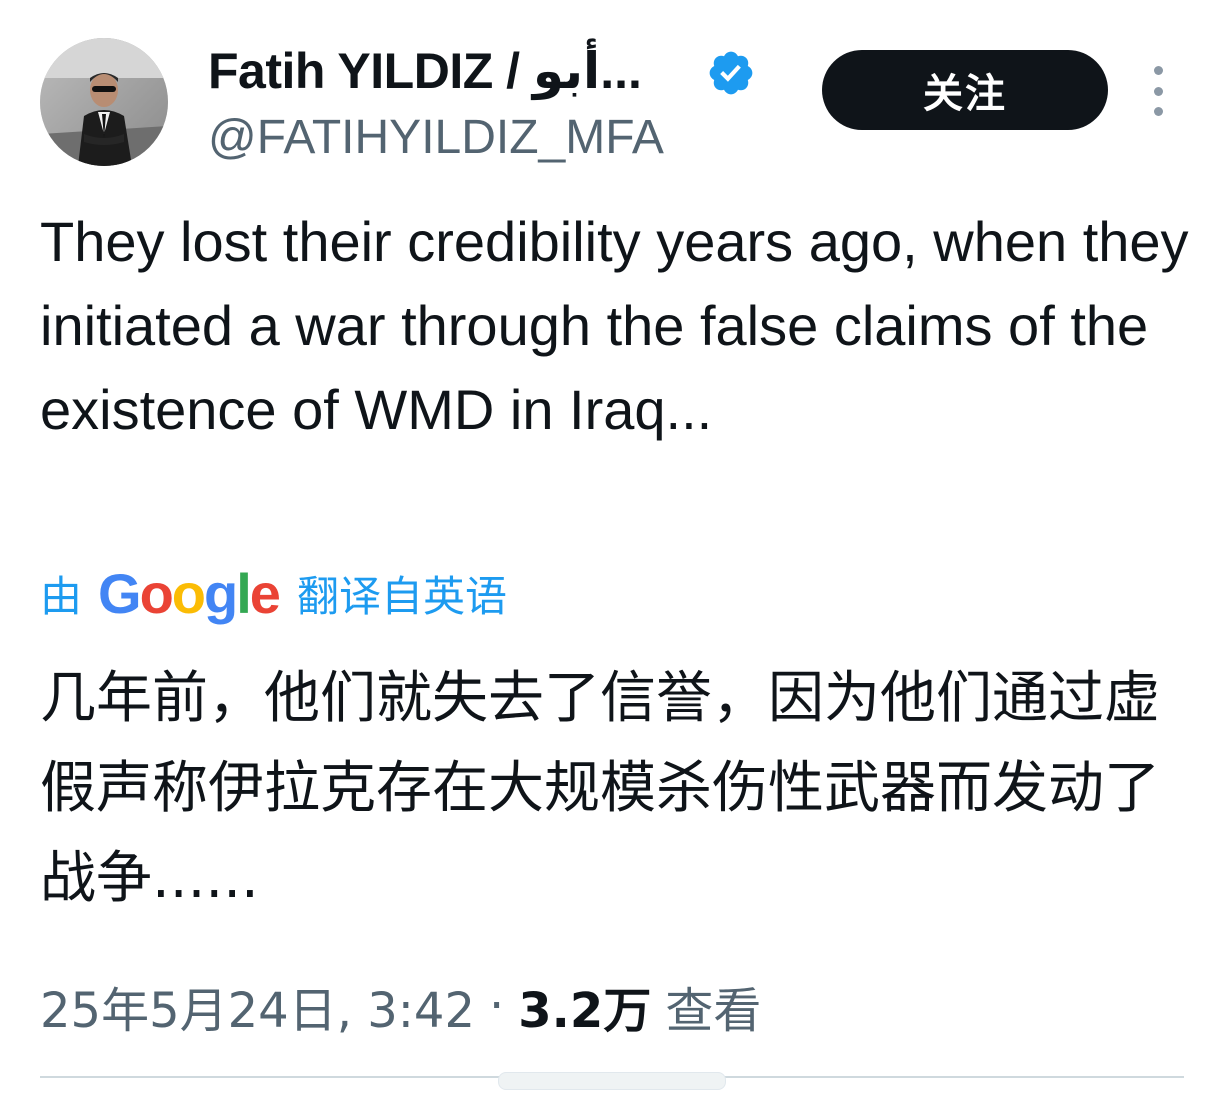 This screenshot has width=1224, height=1119. Describe the element at coordinates (401, 596) in the screenshot. I see `translation-suffix: 翻译自英语` at that location.